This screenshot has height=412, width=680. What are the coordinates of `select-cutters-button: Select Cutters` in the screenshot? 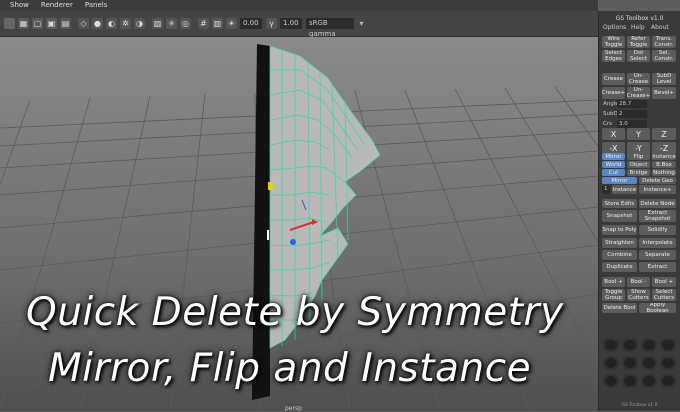 It's located at (664, 295).